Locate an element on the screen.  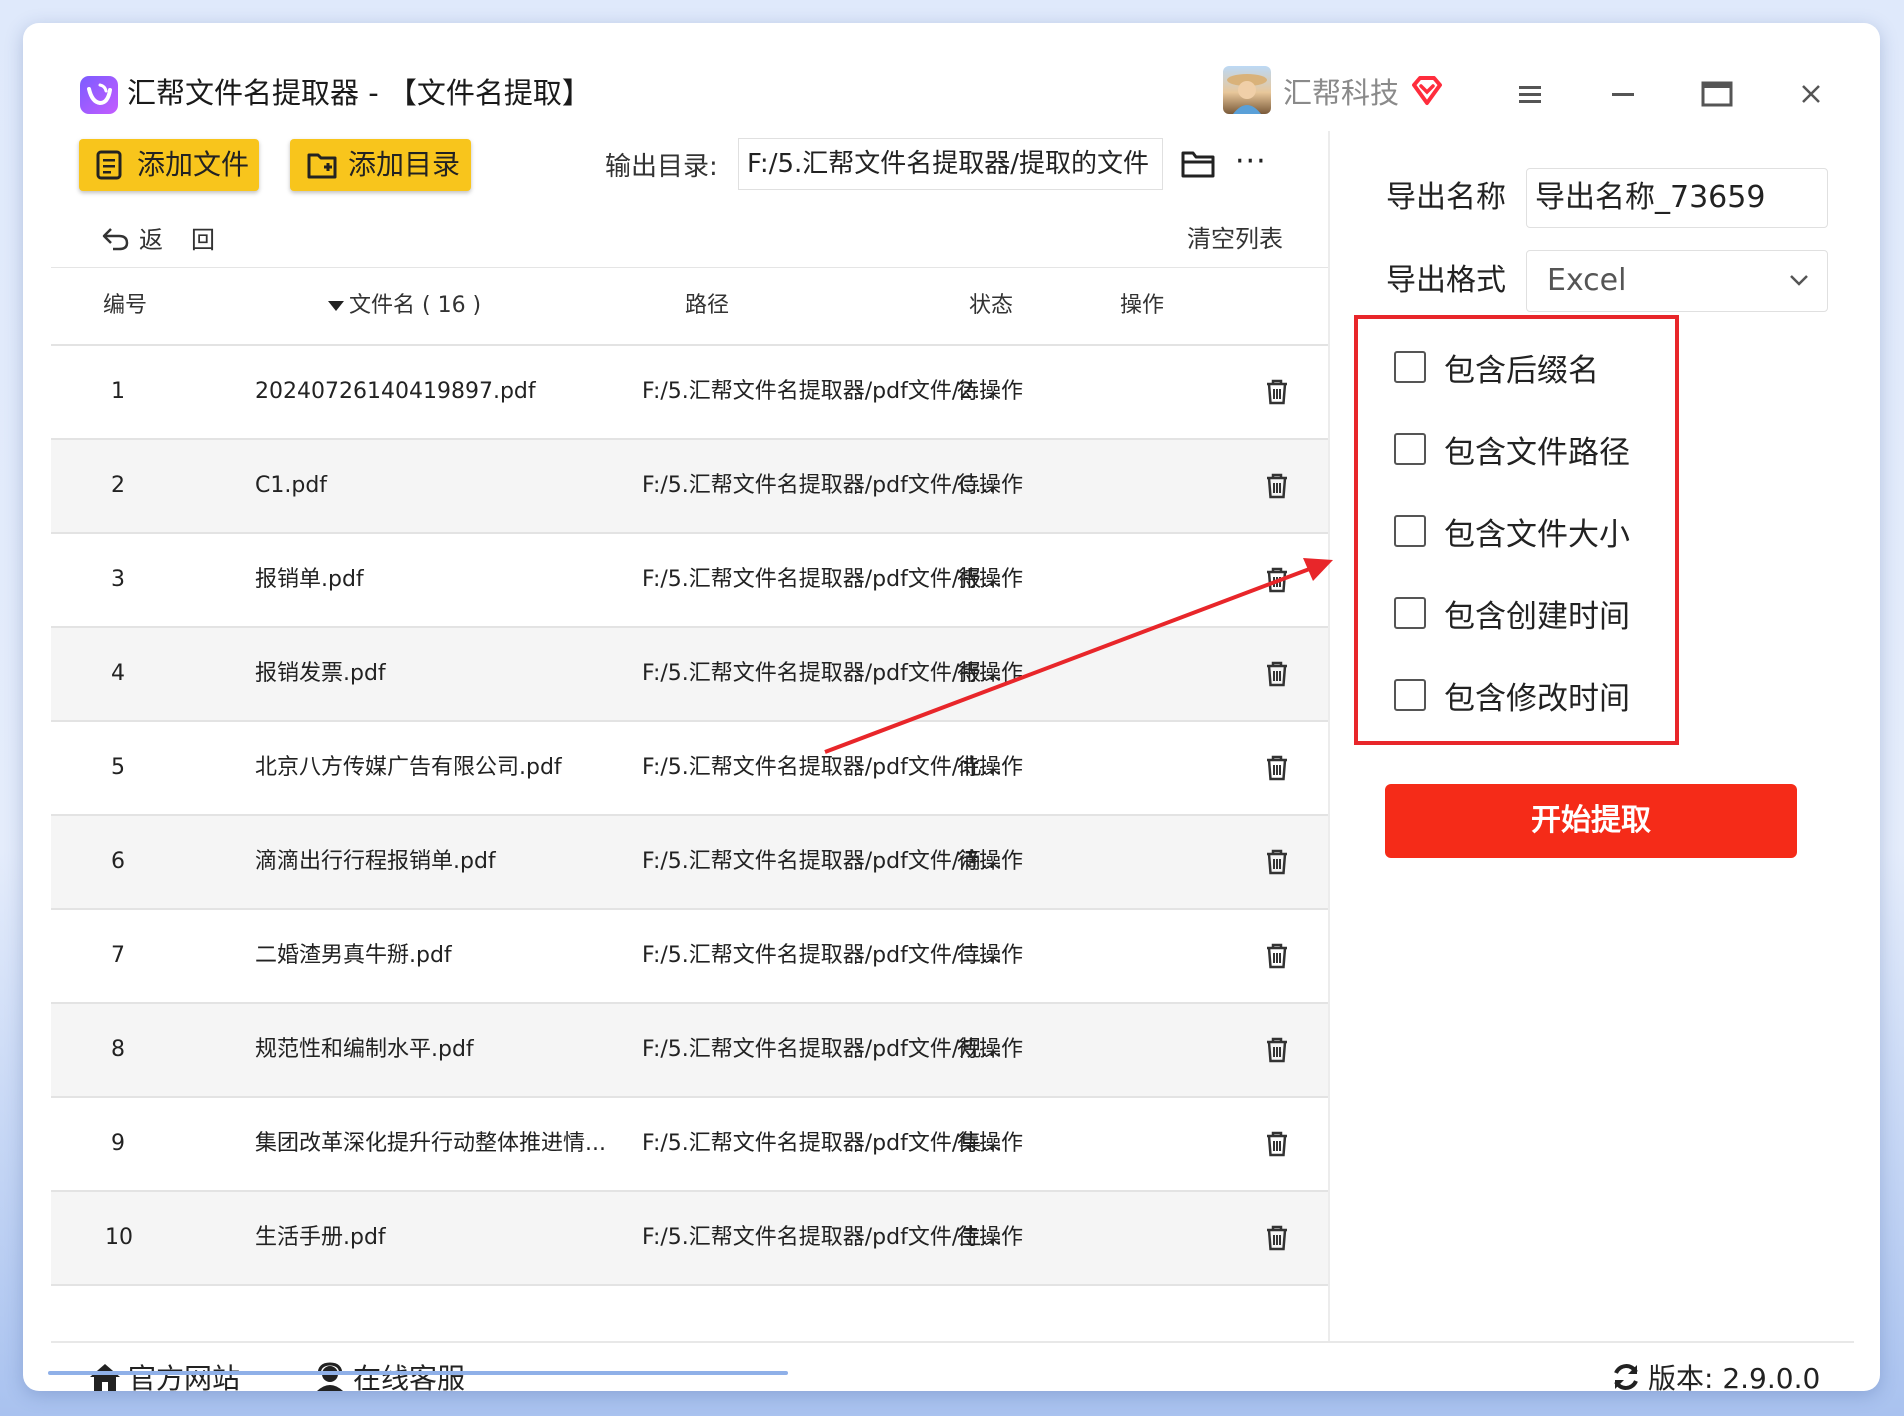
title-bar: 汇帮文件名提取器 - 【文件名提取】 汇帮科技 is located at coordinates (951, 77).